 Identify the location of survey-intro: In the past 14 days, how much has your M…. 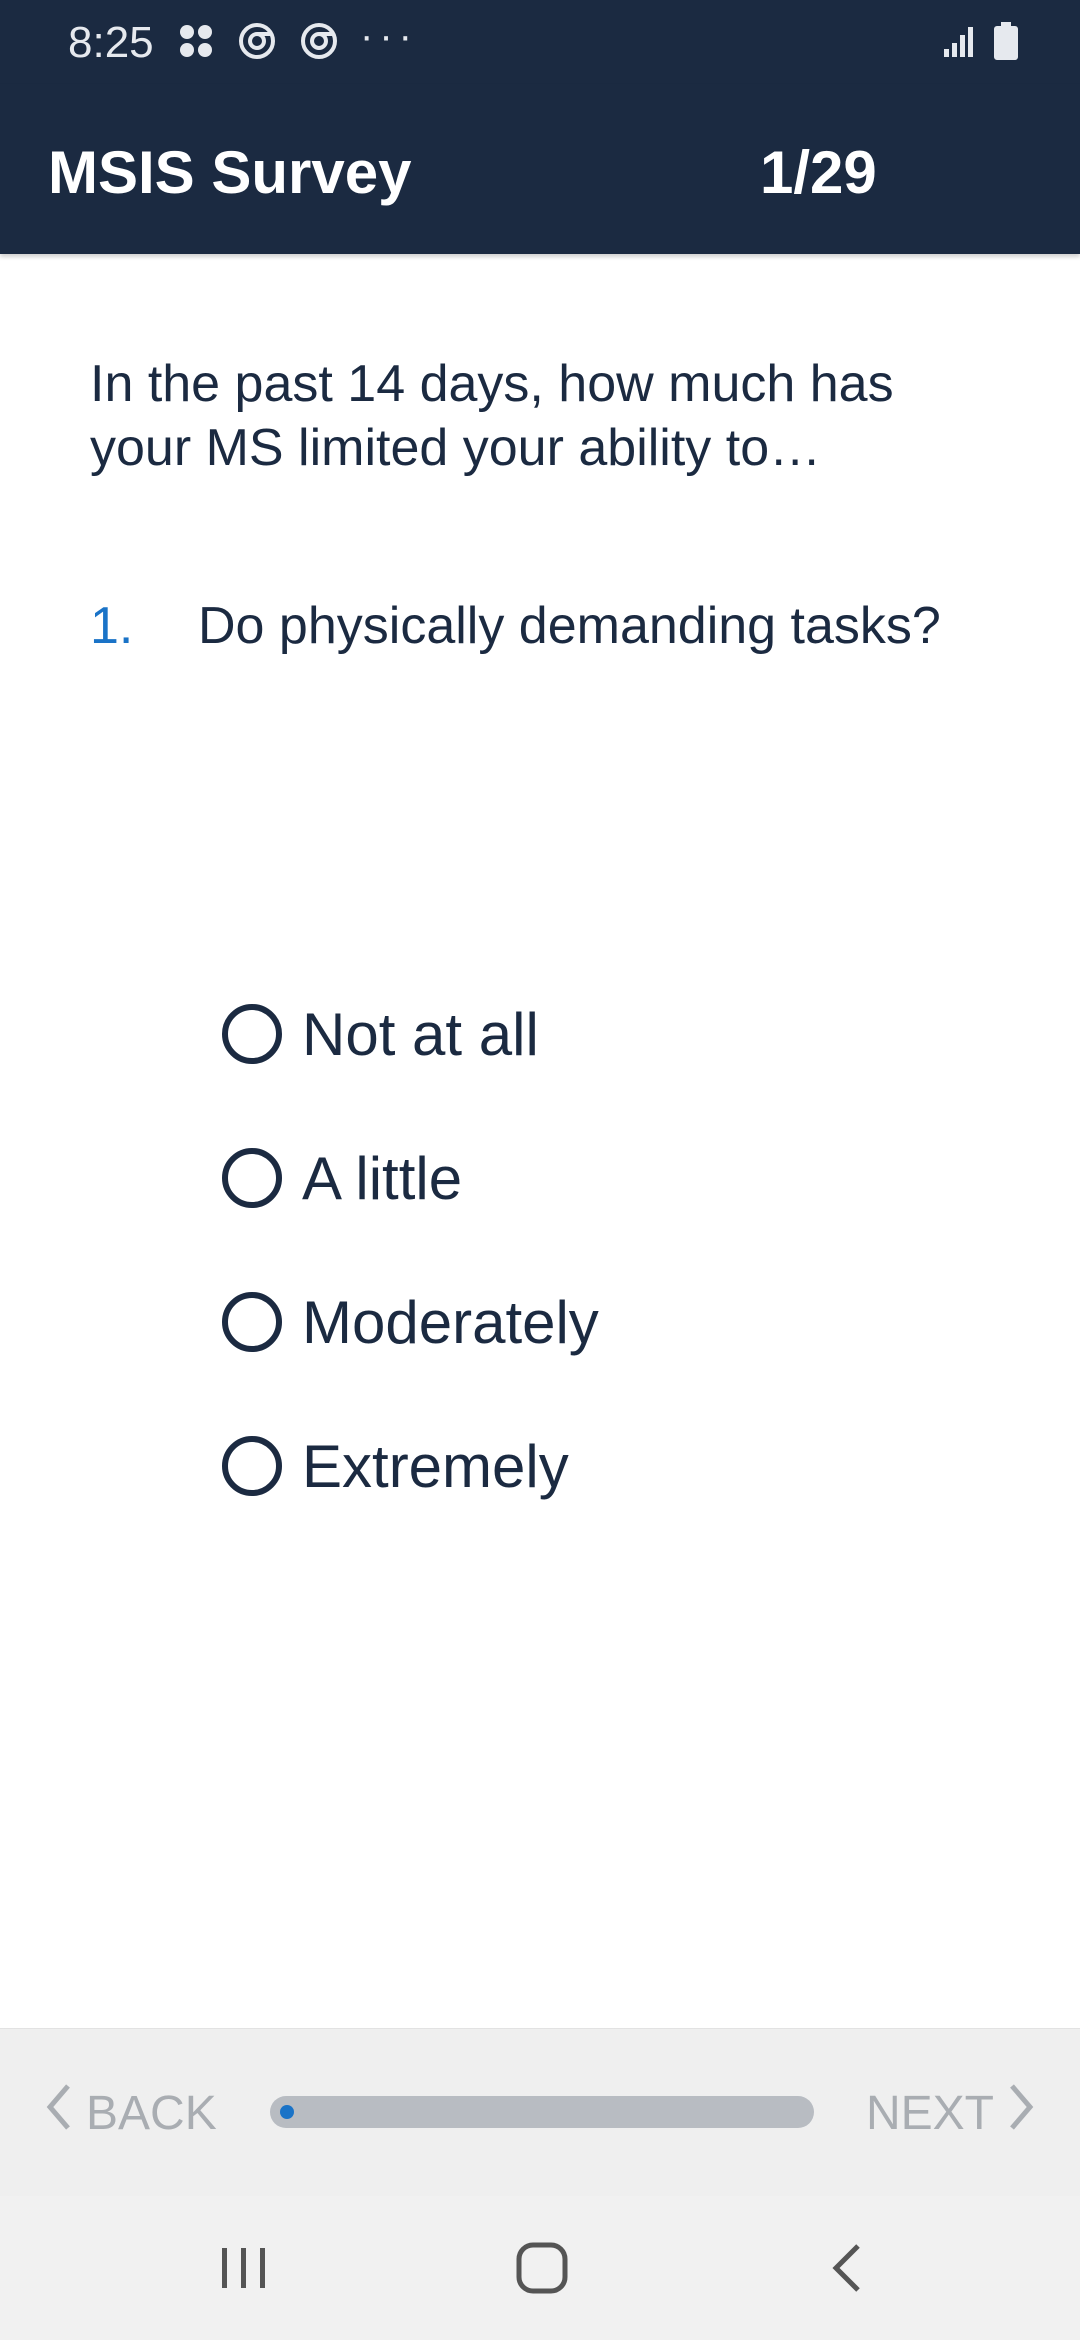
(492, 416).